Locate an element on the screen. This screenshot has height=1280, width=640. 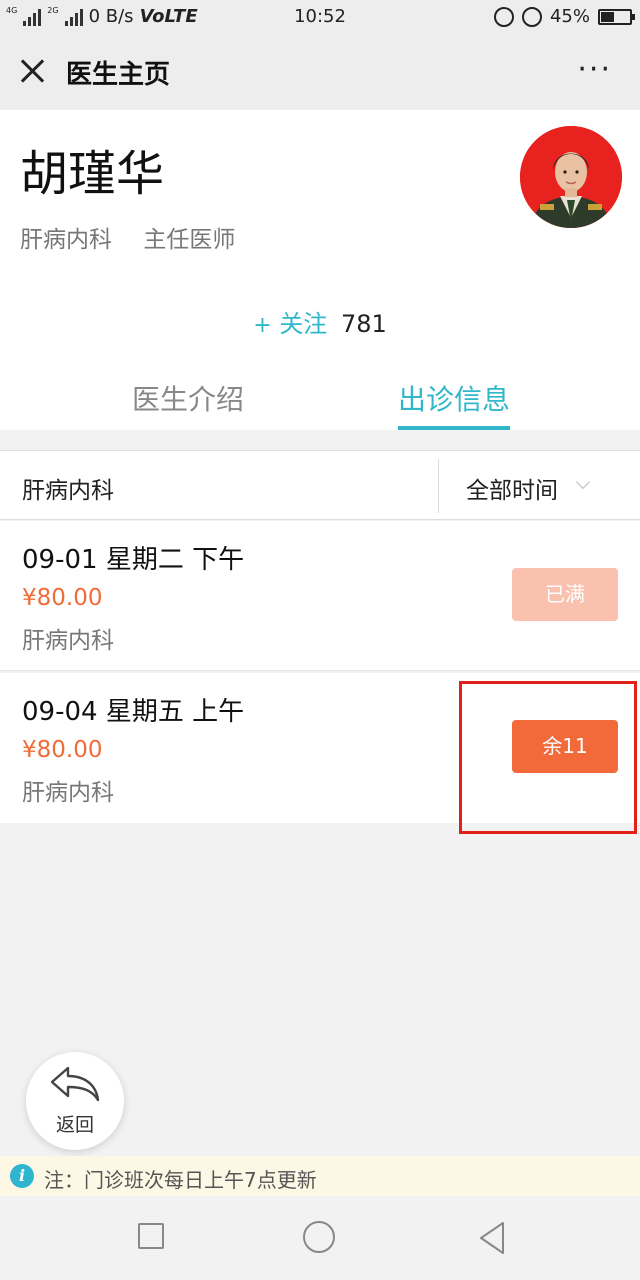
doctor-title: 主任医师 is located at coordinates (189, 240).